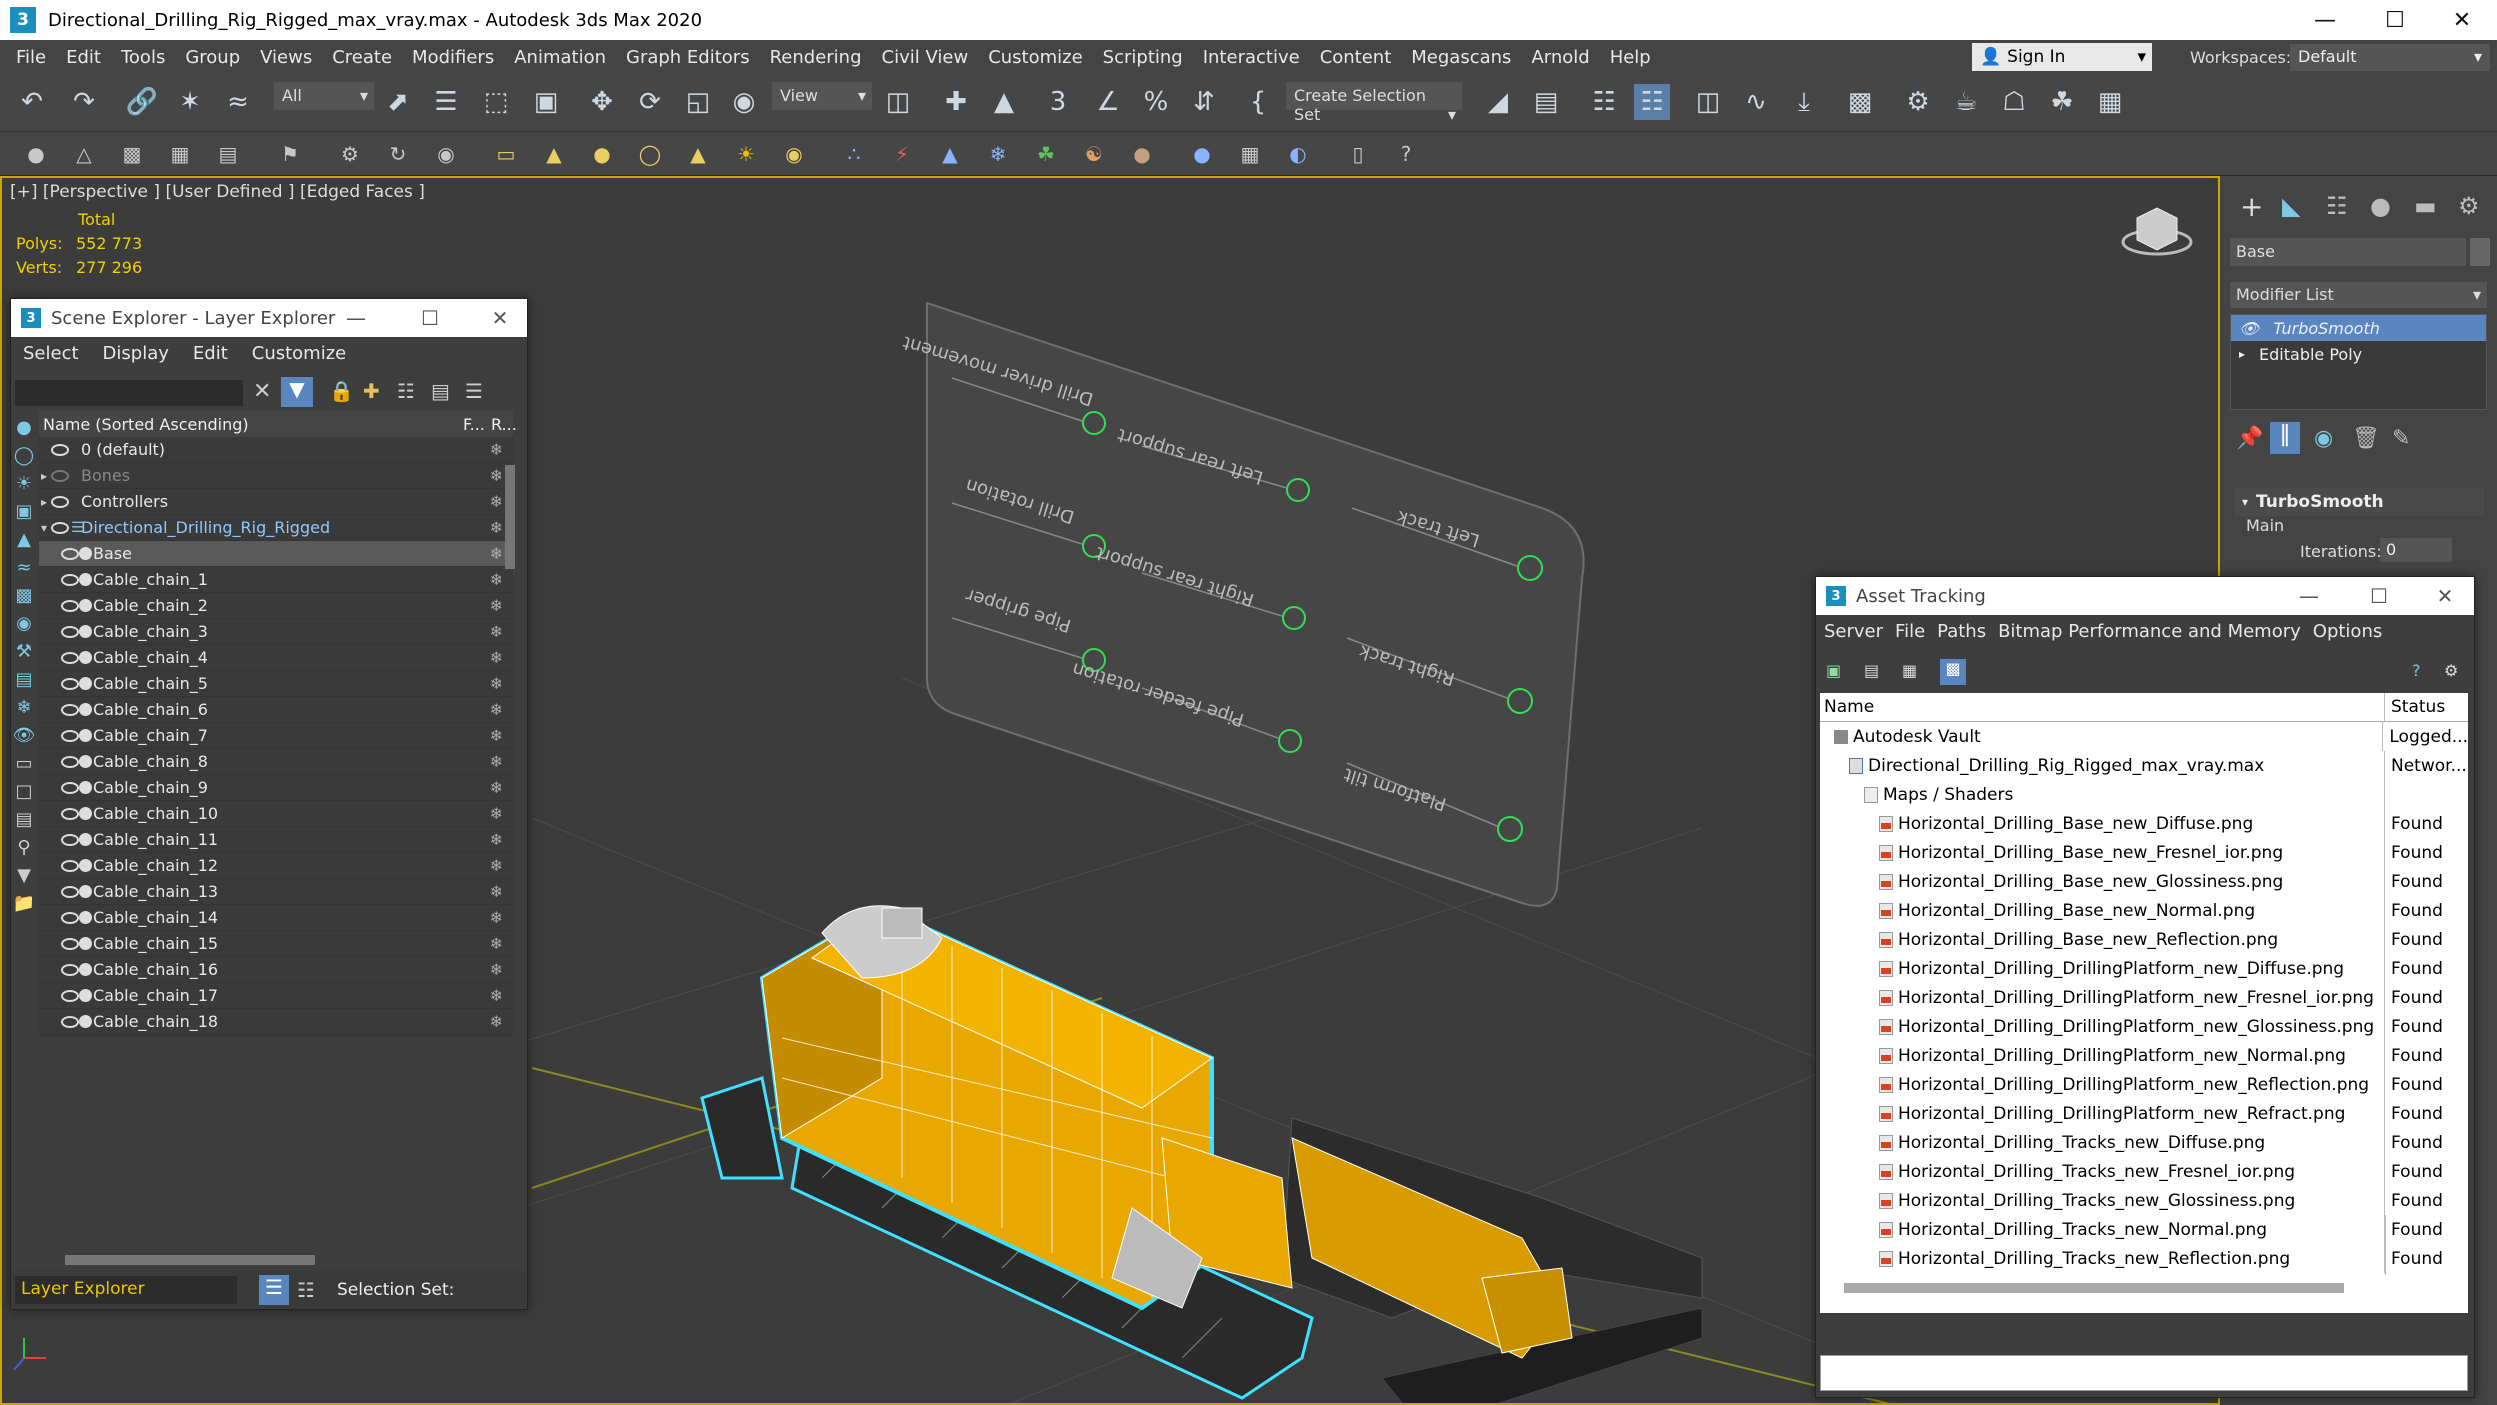 The height and width of the screenshot is (1405, 2497). I want to click on redo-icon: ↷, so click(84, 102).